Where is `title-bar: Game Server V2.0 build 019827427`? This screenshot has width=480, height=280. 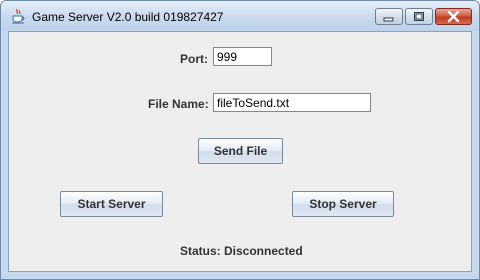 title-bar: Game Server V2.0 build 019827427 is located at coordinates (240, 16).